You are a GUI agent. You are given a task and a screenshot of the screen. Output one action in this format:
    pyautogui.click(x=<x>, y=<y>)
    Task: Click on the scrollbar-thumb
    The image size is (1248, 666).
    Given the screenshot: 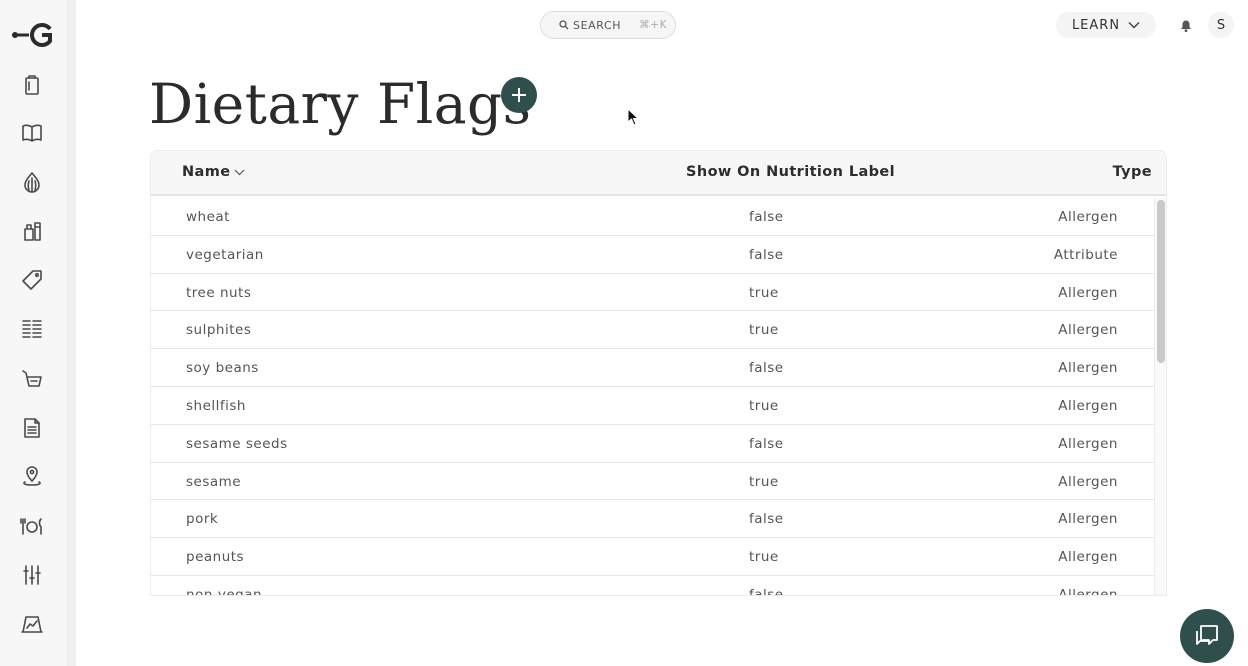 What is the action you would take?
    pyautogui.click(x=1161, y=281)
    